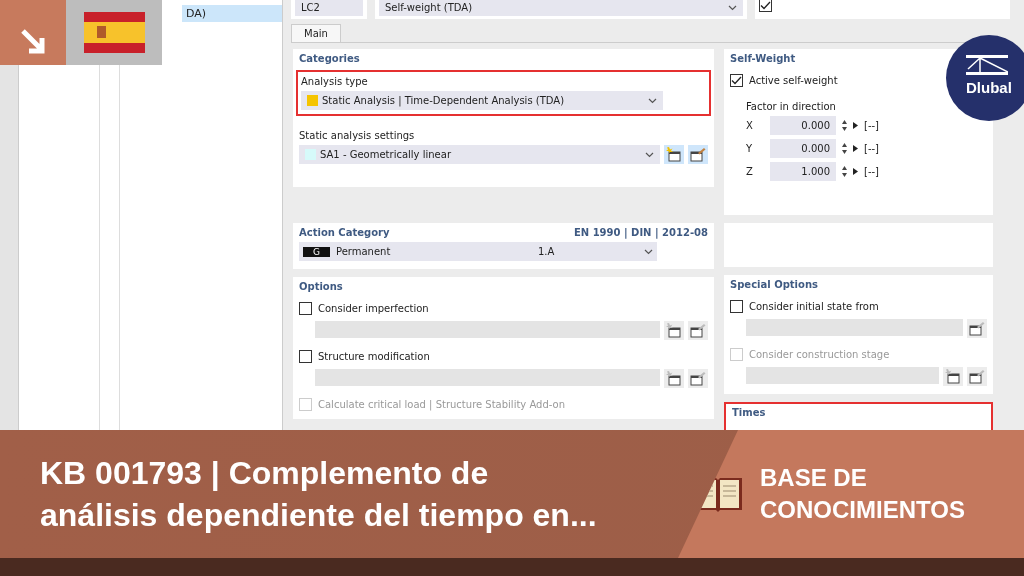  What do you see at coordinates (561, 8) in the screenshot?
I see `load-case-name-dropdown: Self-weight (TDA)` at bounding box center [561, 8].